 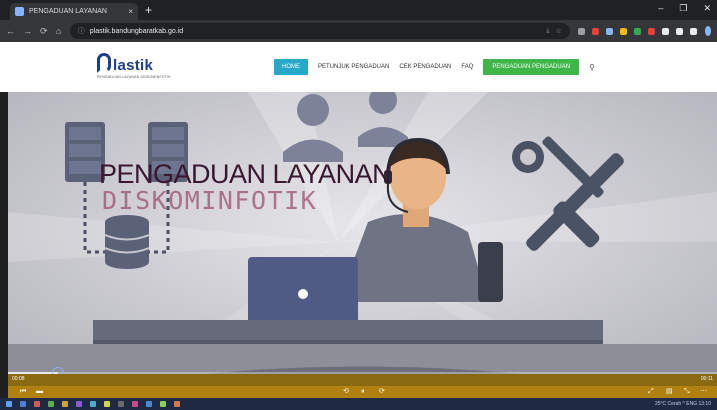 What do you see at coordinates (127, 242) in the screenshot?
I see `database-icon` at bounding box center [127, 242].